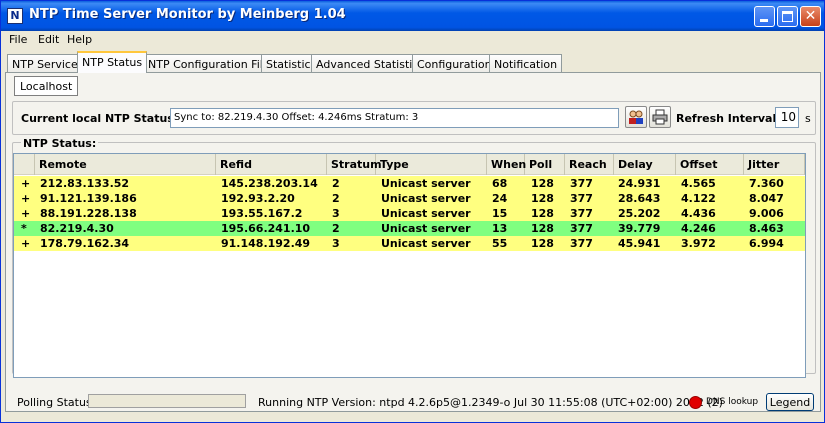 The height and width of the screenshot is (423, 825). I want to click on cell-offset: 4.565, so click(698, 183).